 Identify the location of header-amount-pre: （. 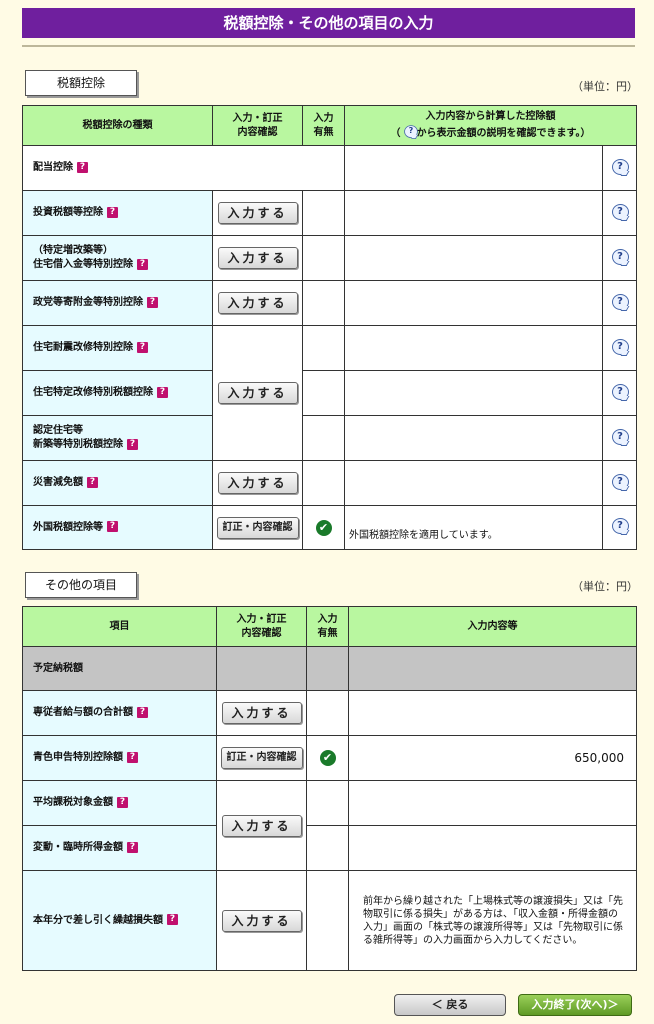
(395, 133).